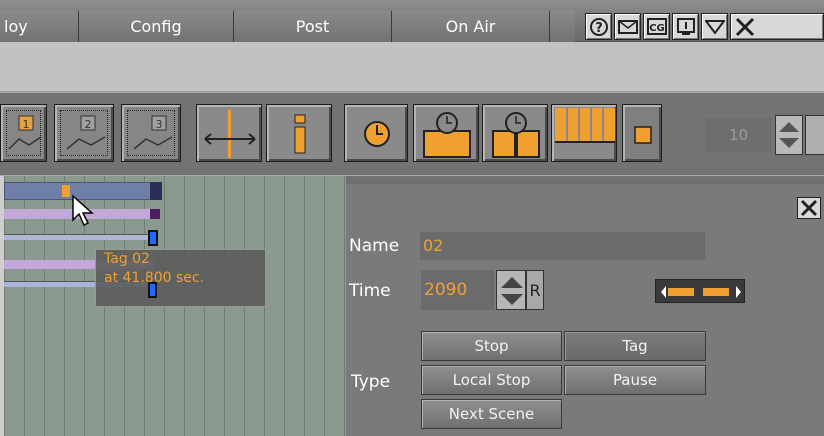 The height and width of the screenshot is (436, 824). Describe the element at coordinates (155, 26) in the screenshot. I see `menu-config: Config` at that location.